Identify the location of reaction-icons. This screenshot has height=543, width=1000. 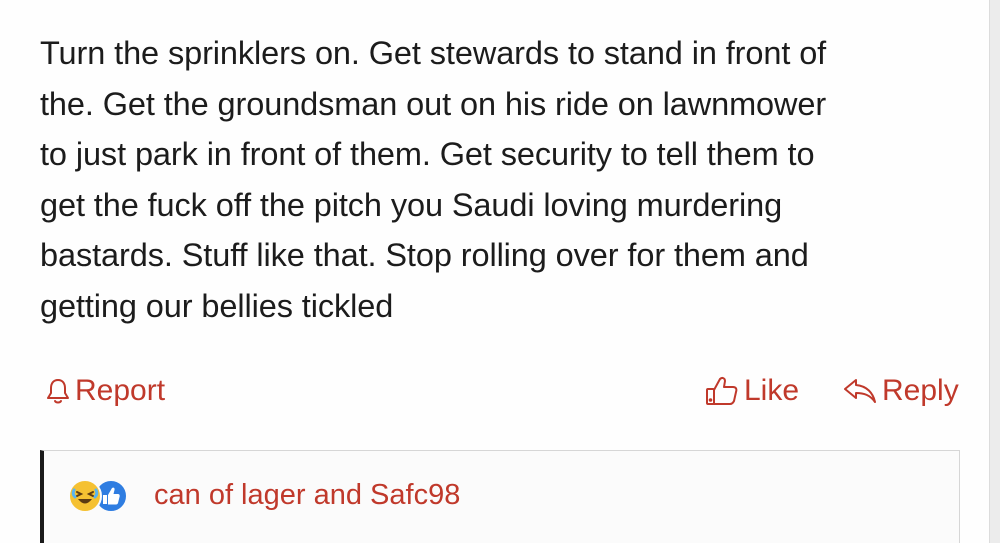
(98, 496).